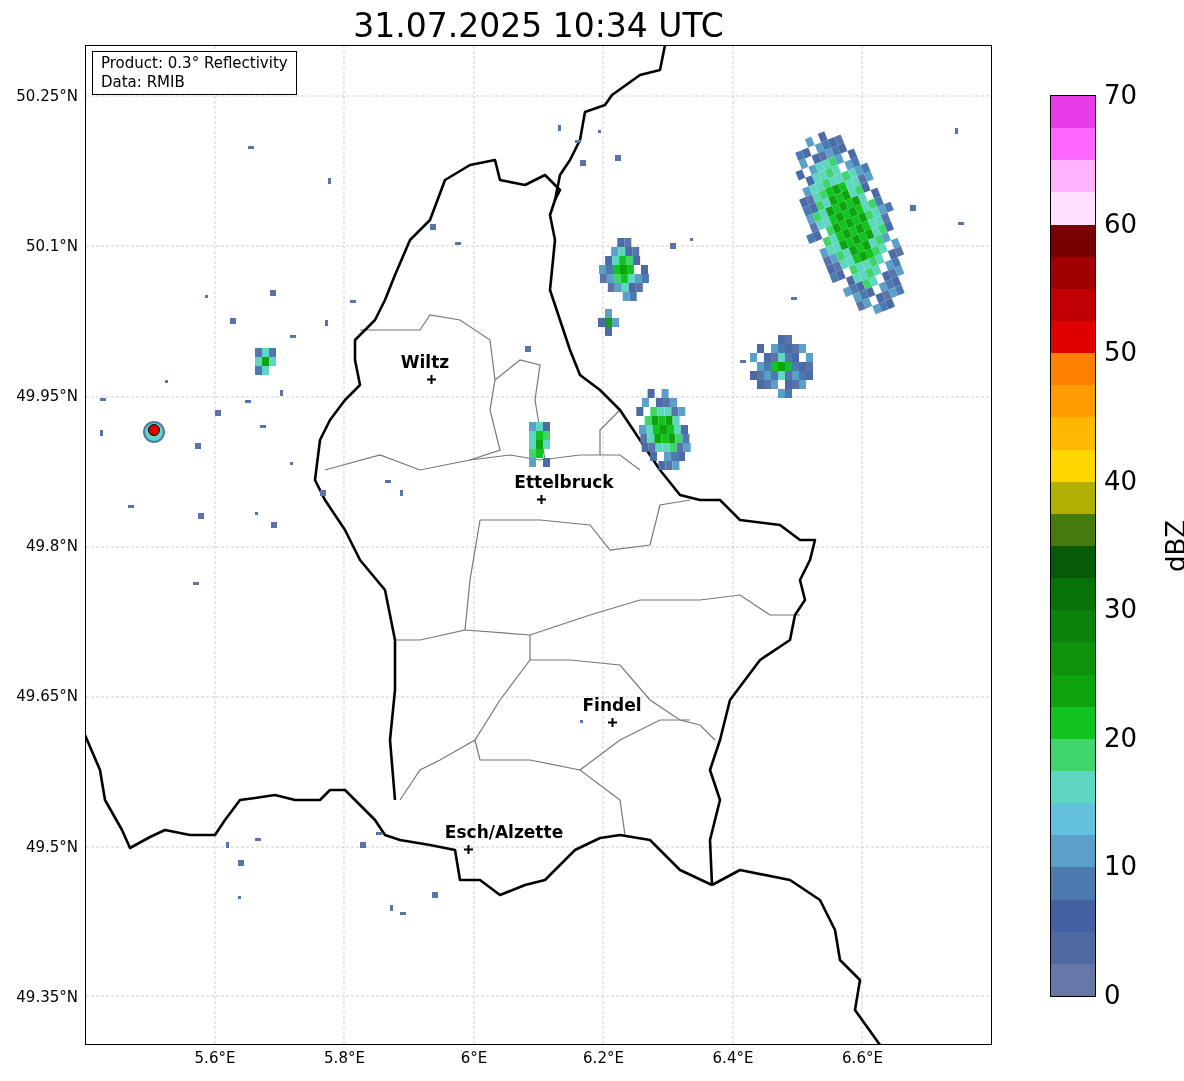 The image size is (1184, 1081). What do you see at coordinates (47, 696) in the screenshot?
I see `latitude-tick-label: 49.65°N` at bounding box center [47, 696].